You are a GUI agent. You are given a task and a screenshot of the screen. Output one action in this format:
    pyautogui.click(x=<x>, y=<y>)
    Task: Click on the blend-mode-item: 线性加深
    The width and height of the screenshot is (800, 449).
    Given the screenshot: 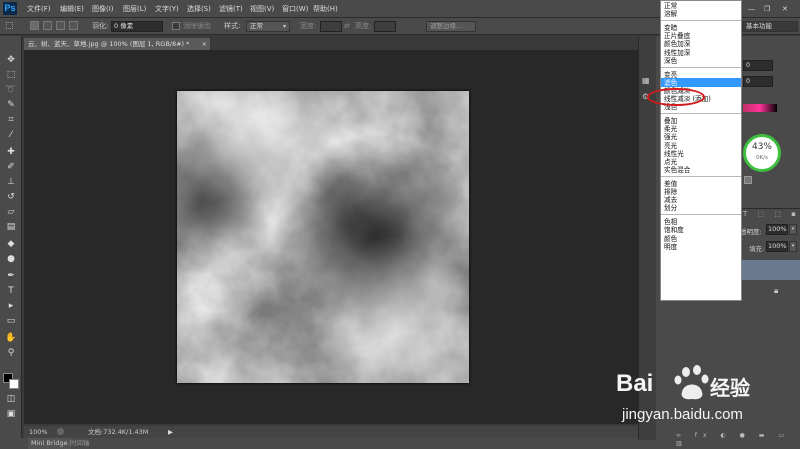 What is the action you would take?
    pyautogui.click(x=677, y=53)
    